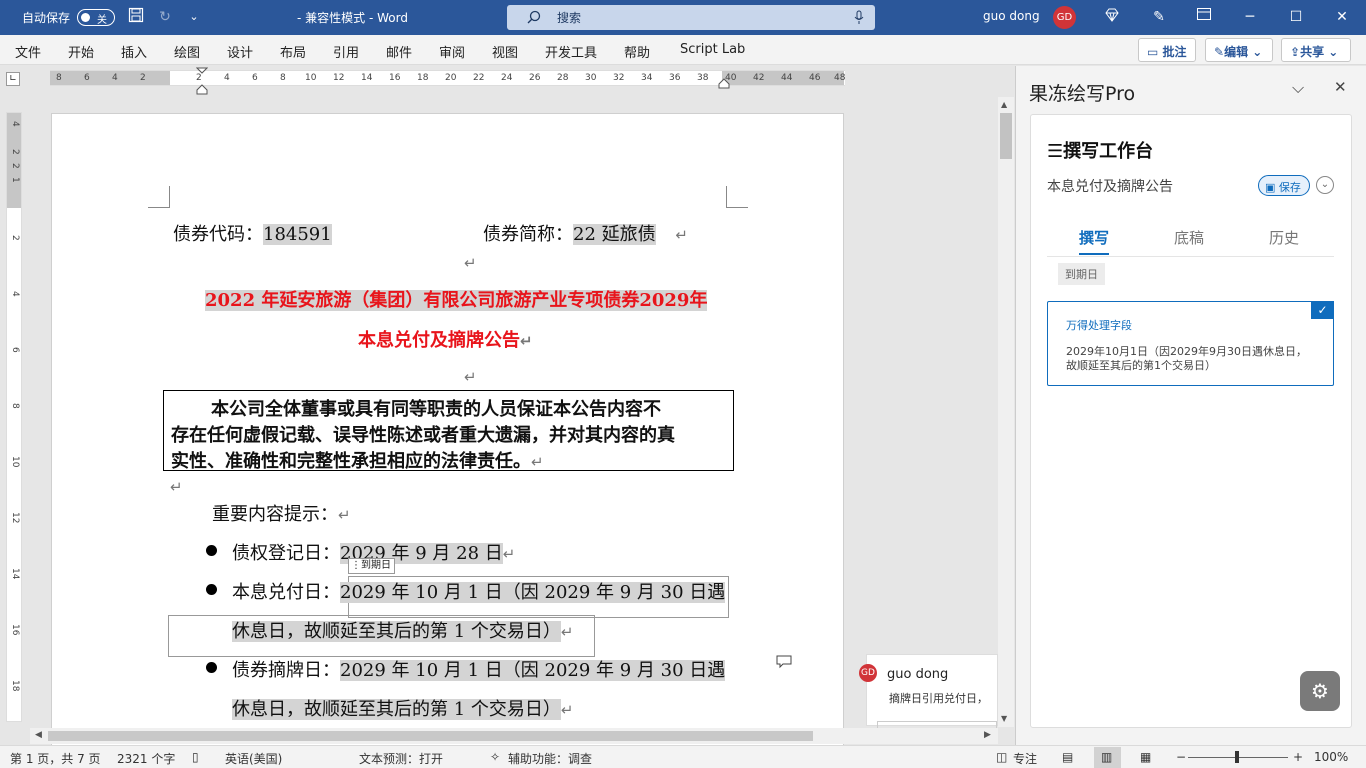 This screenshot has height=768, width=1366. Describe the element at coordinates (987, 735) in the screenshot. I see `scroll-right-icon: ▶` at that location.